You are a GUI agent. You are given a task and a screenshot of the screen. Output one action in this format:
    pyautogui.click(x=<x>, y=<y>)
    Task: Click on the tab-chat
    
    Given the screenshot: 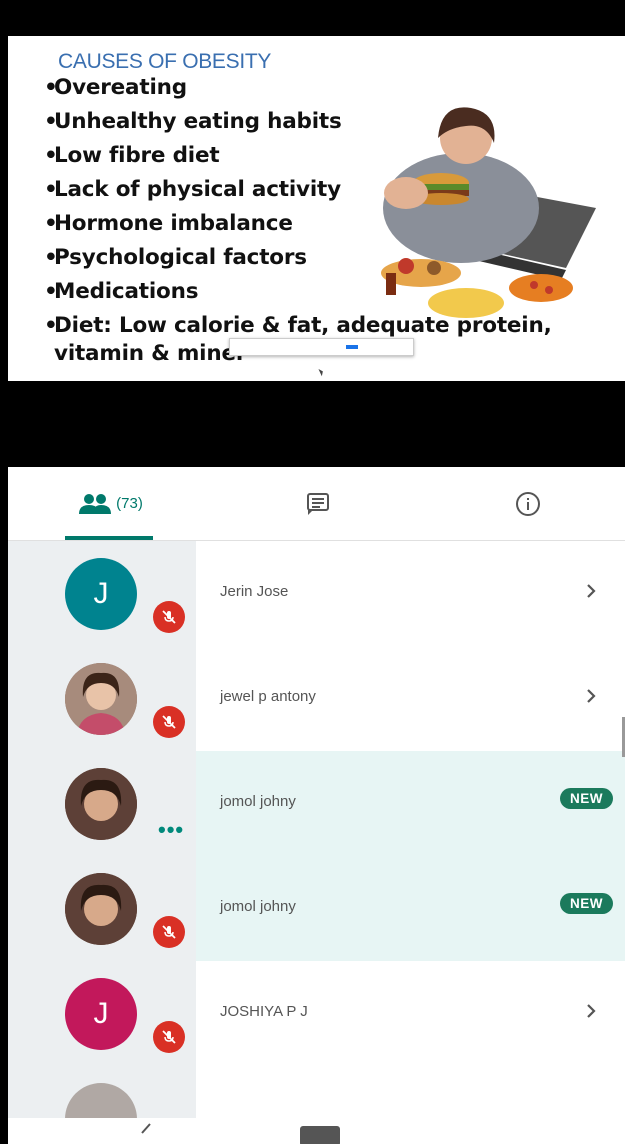 What is the action you would take?
    pyautogui.click(x=318, y=503)
    